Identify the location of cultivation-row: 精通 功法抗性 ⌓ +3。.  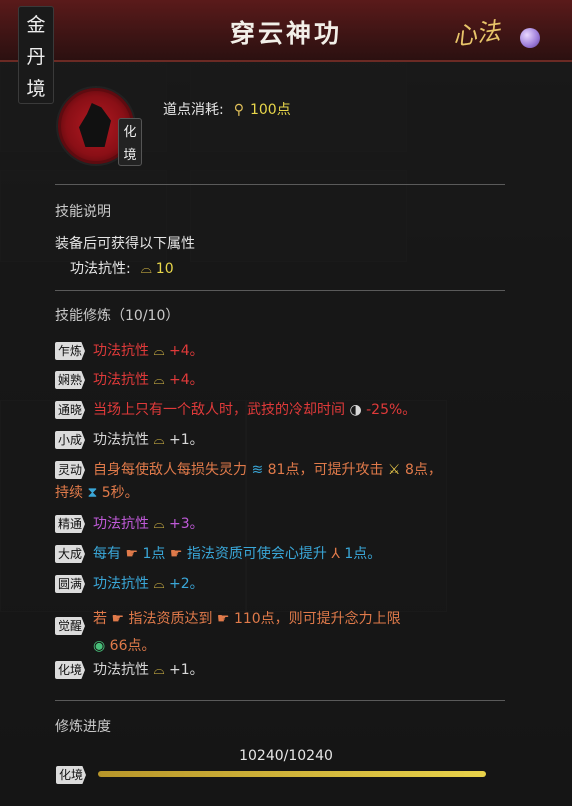
(285, 524).